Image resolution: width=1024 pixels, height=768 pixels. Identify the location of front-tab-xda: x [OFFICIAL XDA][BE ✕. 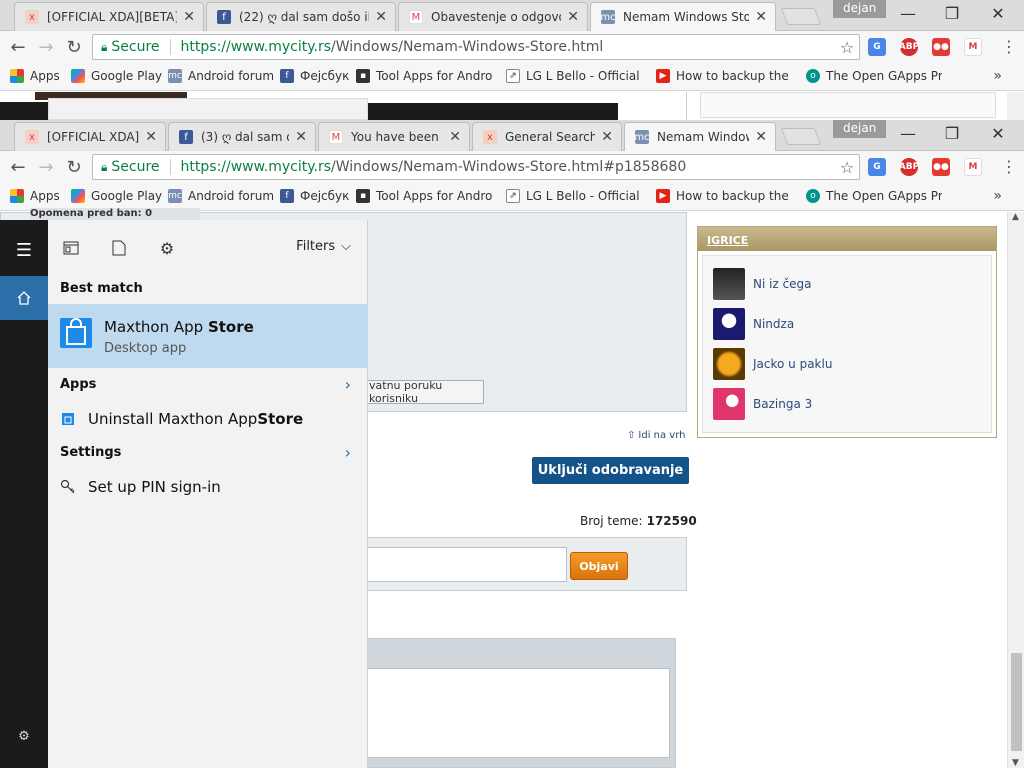
(90, 136).